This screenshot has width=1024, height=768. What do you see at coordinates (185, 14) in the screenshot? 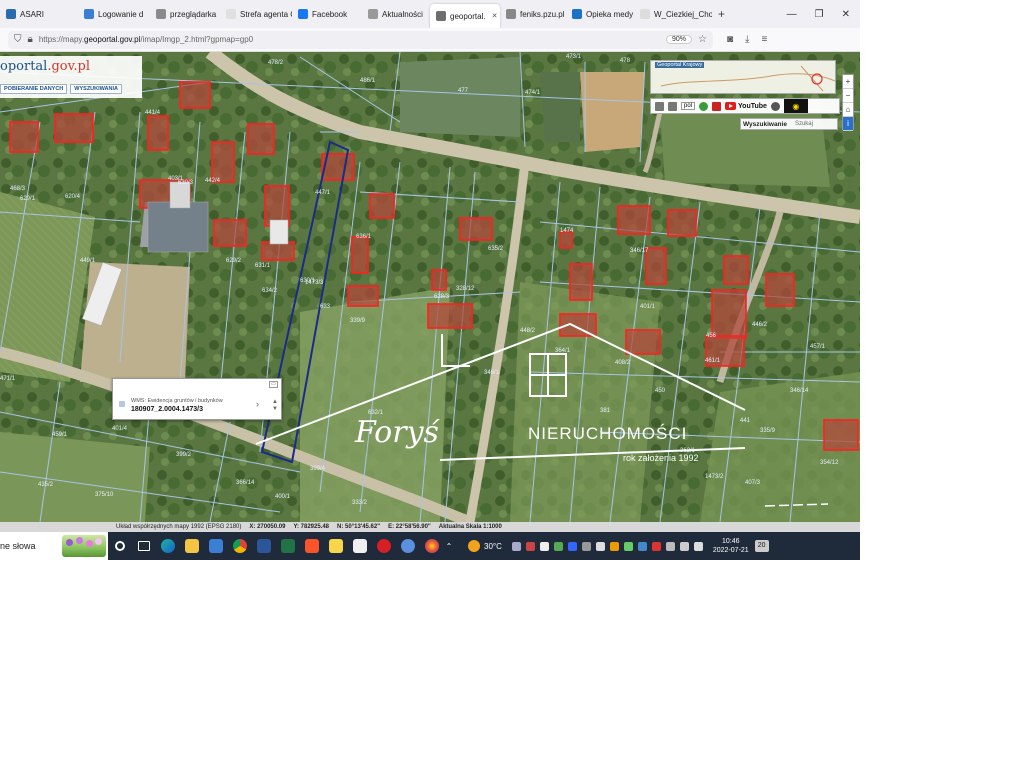
I see `browser-tab: przeglądarka` at bounding box center [185, 14].